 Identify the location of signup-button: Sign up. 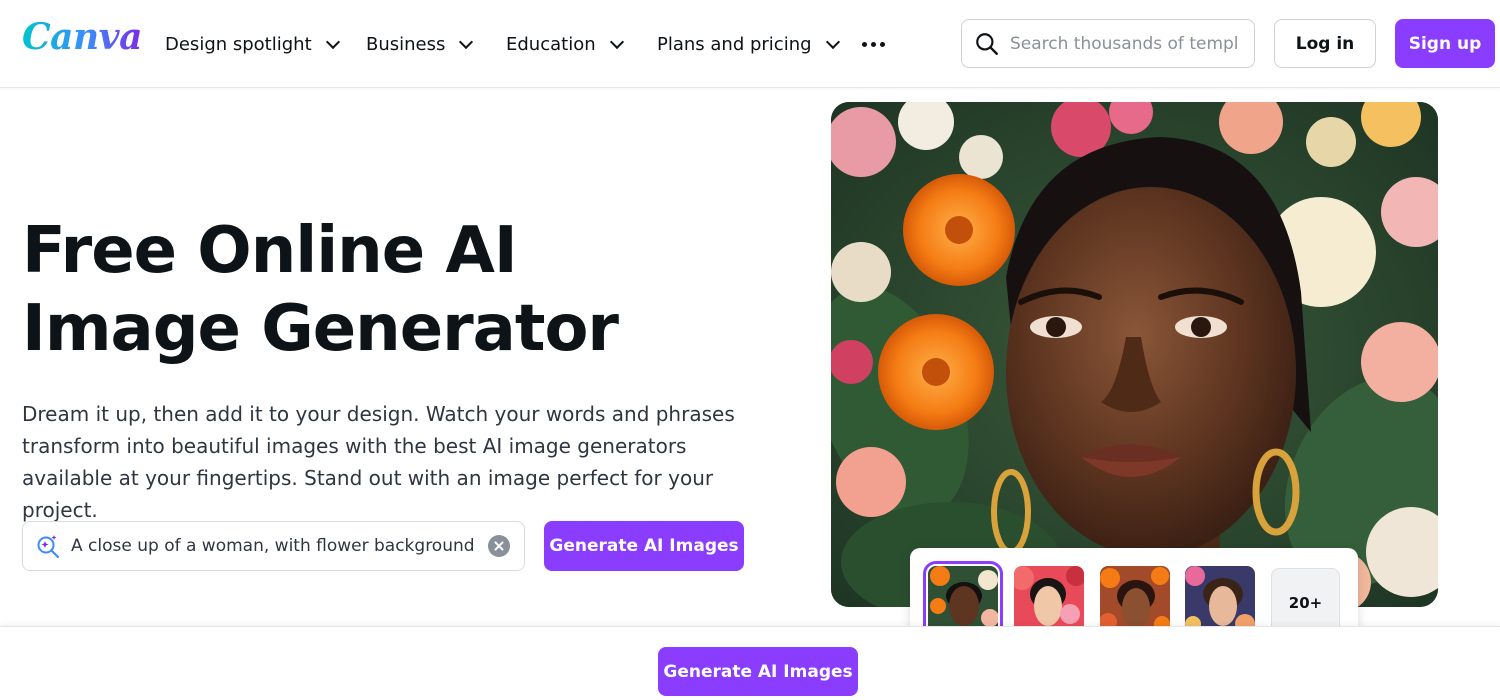
(1445, 43).